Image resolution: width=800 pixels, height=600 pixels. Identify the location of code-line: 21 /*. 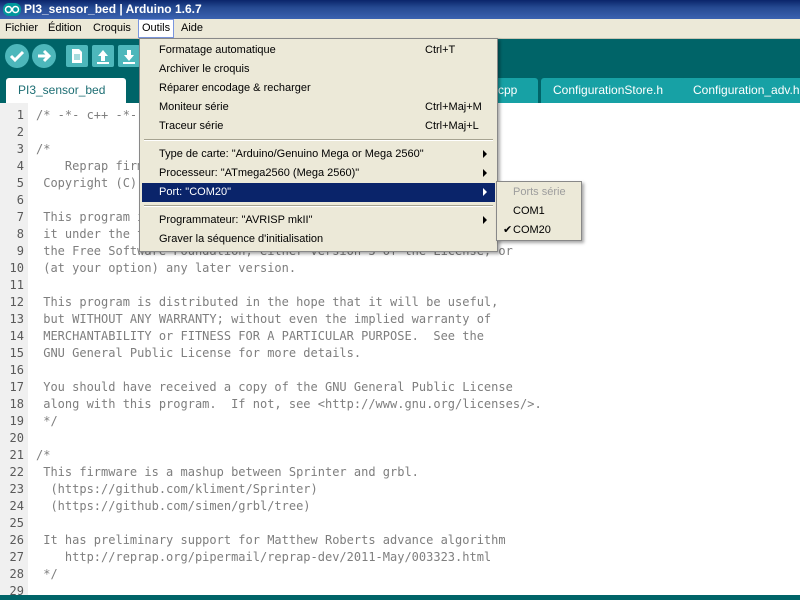
(400, 455).